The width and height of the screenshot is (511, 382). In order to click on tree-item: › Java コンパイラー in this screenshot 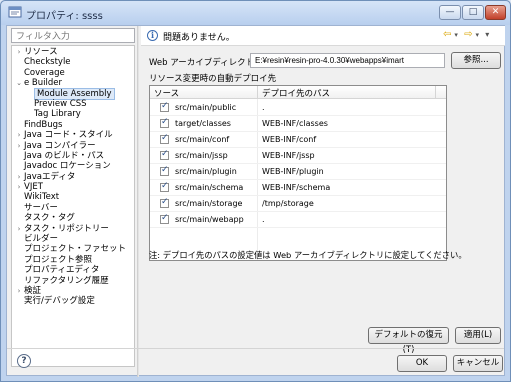, I will do `click(73, 146)`.